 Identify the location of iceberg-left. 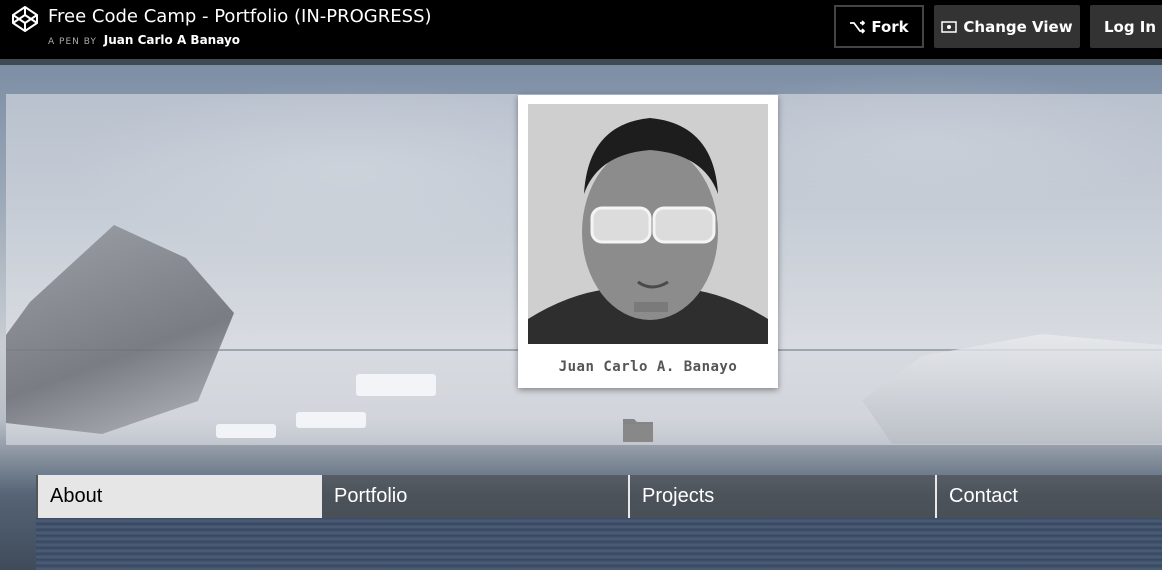
(120, 329).